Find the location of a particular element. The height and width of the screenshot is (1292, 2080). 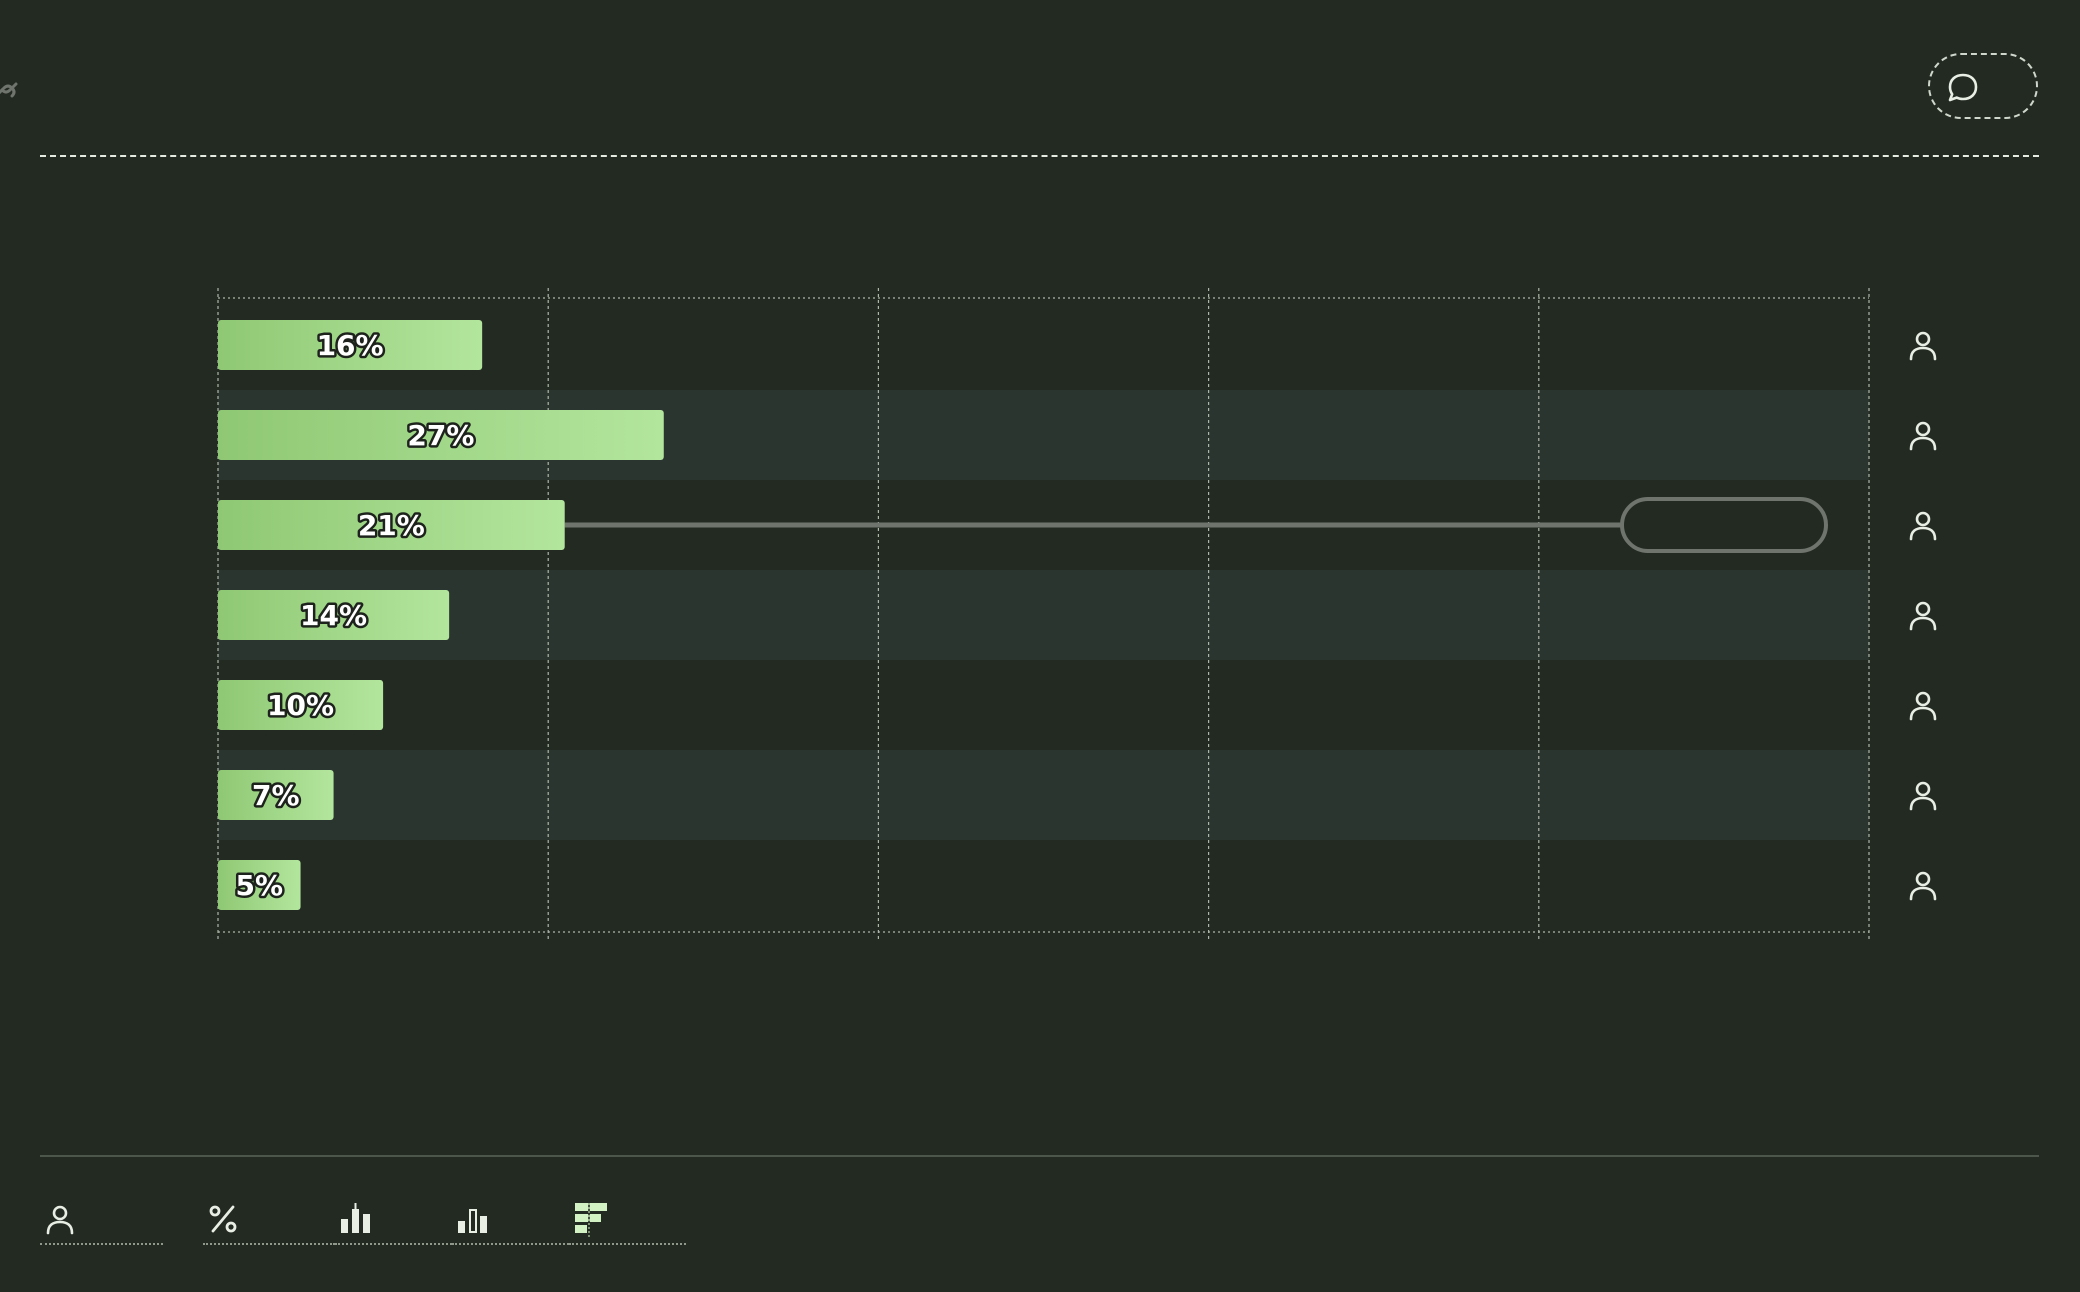

toolbar-bar-chart-button is located at coordinates (393, 1220).